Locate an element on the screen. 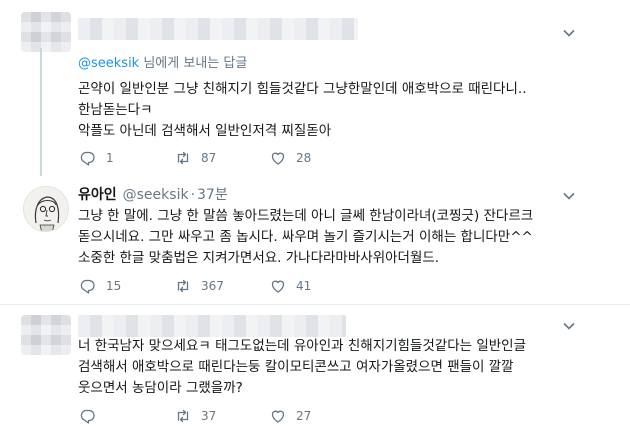 The width and height of the screenshot is (630, 438). timestamp: 37분 is located at coordinates (212, 195).